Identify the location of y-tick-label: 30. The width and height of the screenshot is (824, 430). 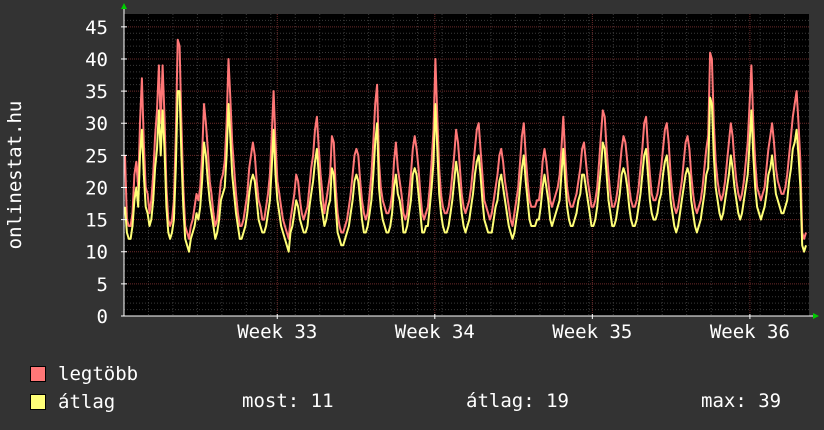
(96, 124).